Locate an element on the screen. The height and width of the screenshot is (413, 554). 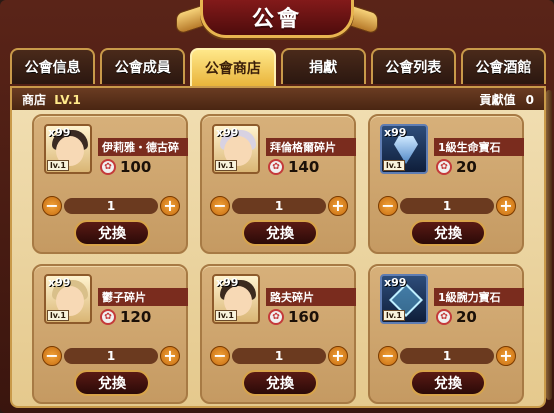
tab-guild-info: 公會信息 is located at coordinates (53, 66).